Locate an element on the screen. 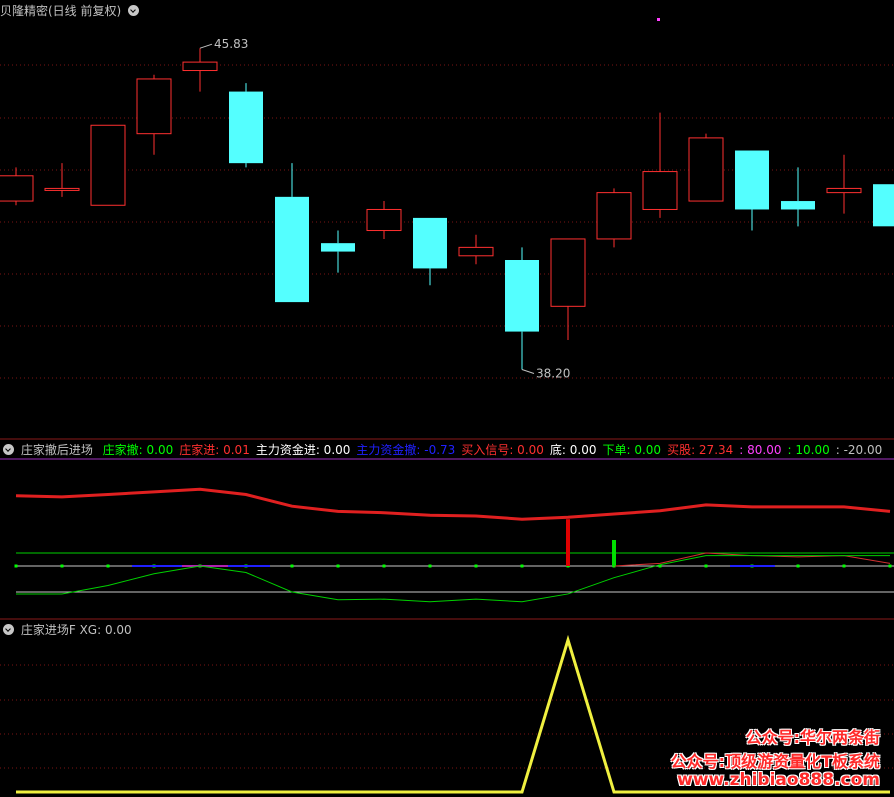  signal-bar-green is located at coordinates (614, 553).